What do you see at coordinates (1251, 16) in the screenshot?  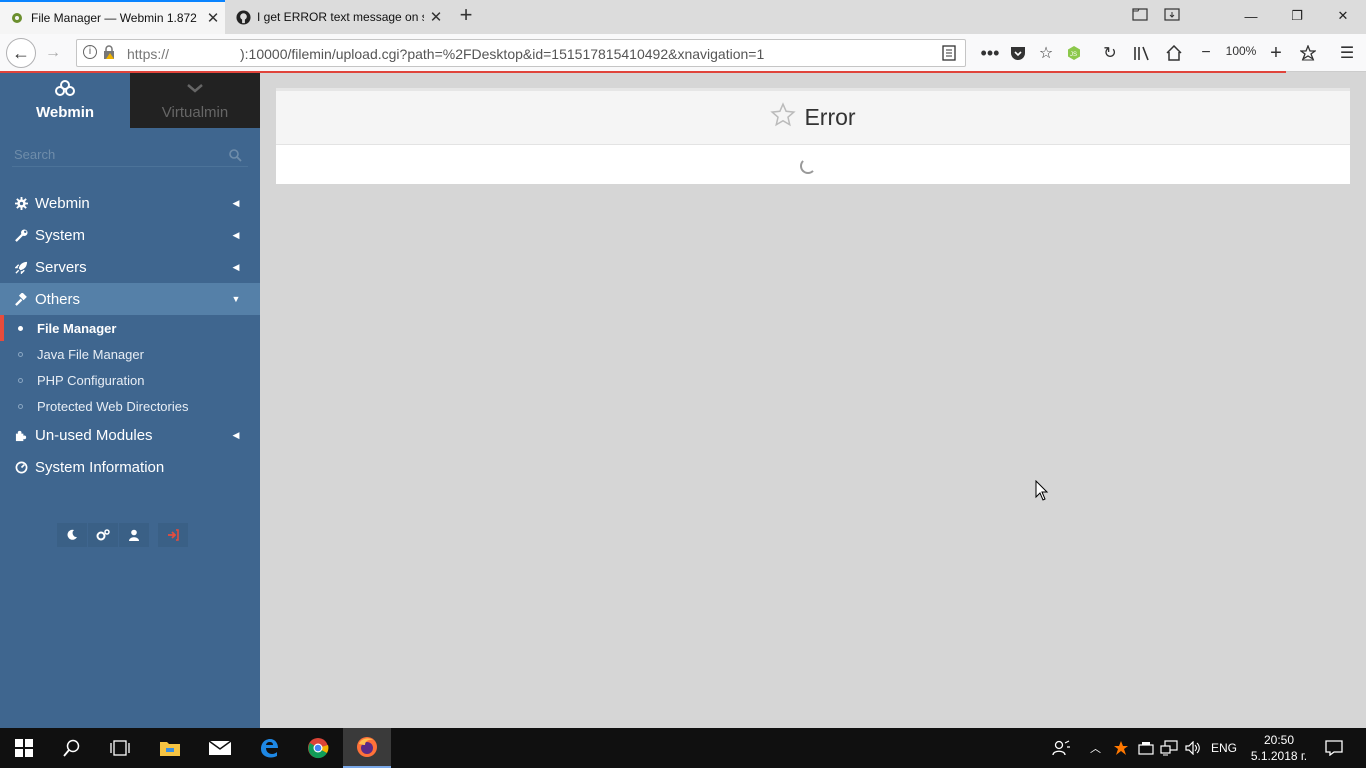 I see `minimize-icon: —` at bounding box center [1251, 16].